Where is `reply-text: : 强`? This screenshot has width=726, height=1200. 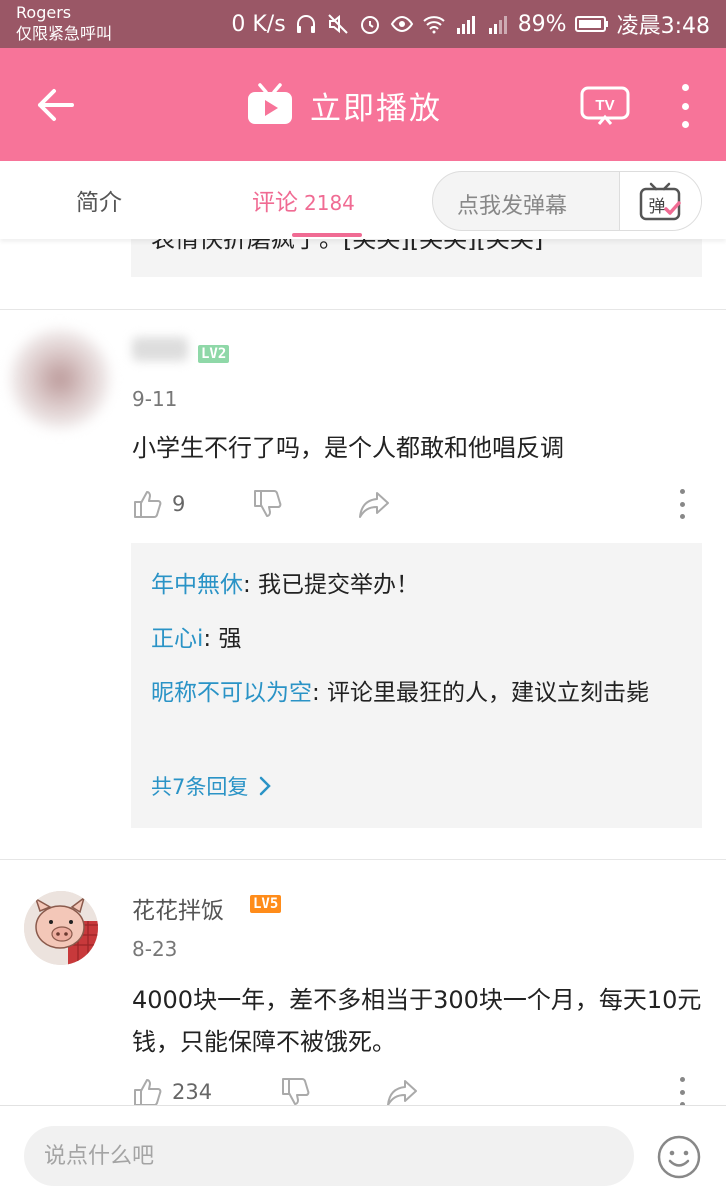
reply-text: : 强 is located at coordinates (222, 639).